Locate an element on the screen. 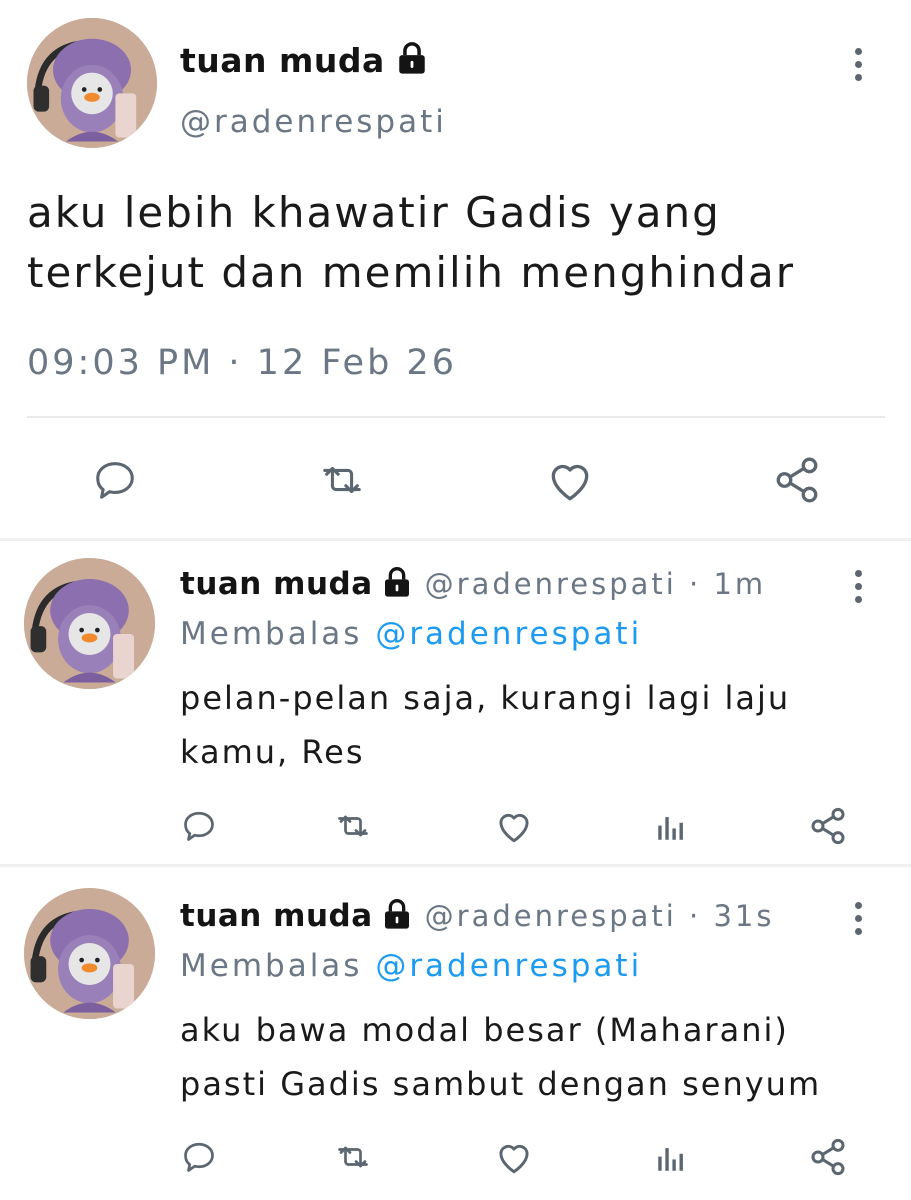  timestamp: 09:03 PM · 12 Feb 26 is located at coordinates (242, 363).